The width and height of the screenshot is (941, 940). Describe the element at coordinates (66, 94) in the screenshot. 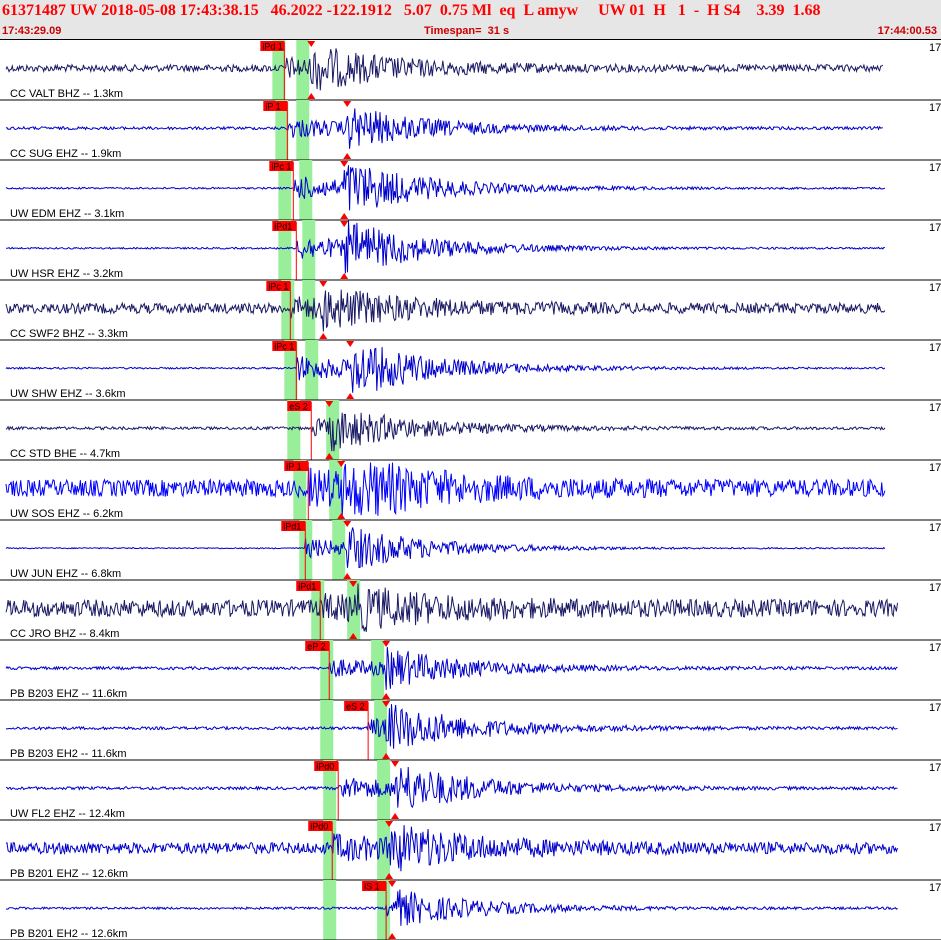

I see `channel-label: CC VALT BHZ -- 1.3km` at that location.